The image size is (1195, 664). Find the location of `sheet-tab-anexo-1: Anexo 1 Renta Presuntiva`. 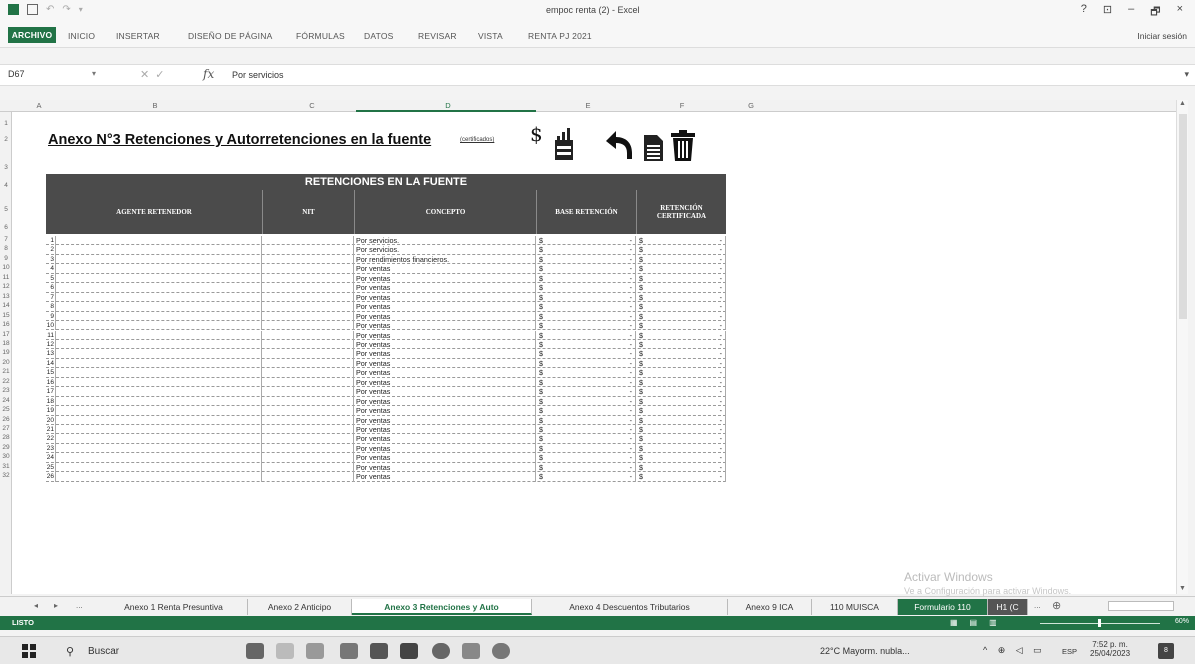

sheet-tab-anexo-1: Anexo 1 Renta Presuntiva is located at coordinates (174, 607).